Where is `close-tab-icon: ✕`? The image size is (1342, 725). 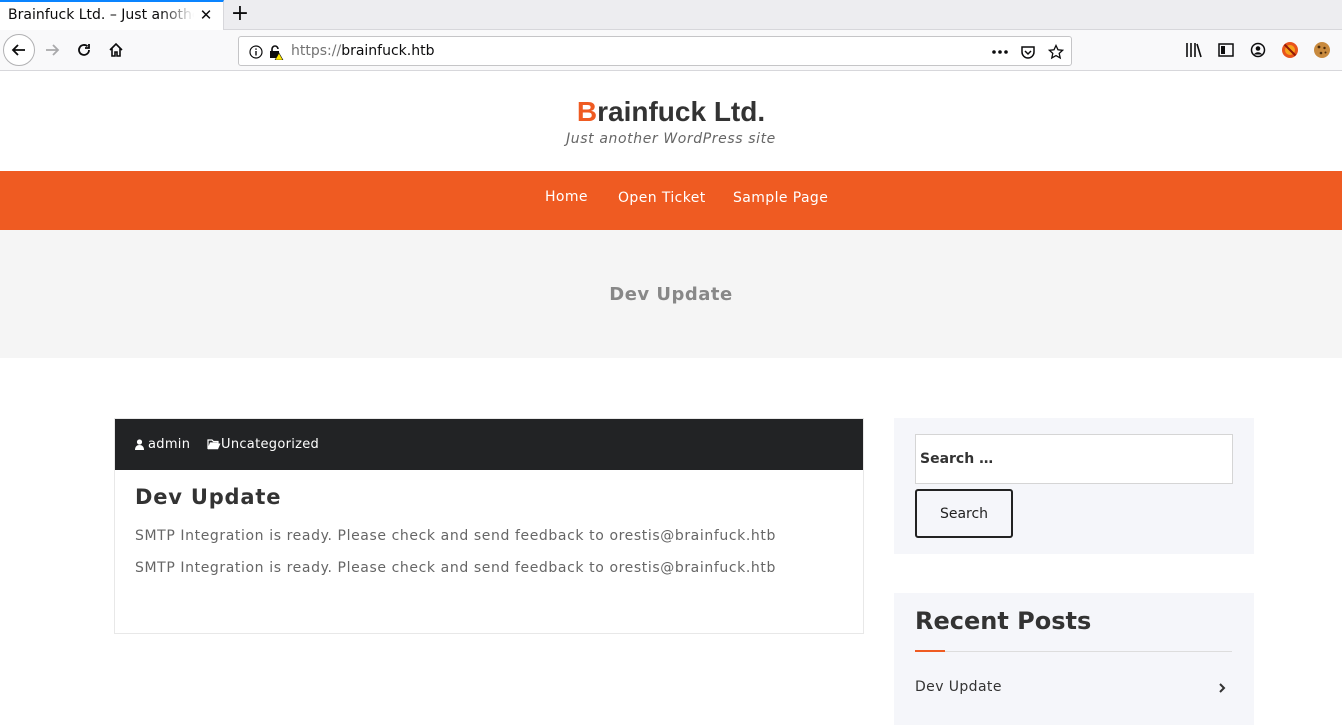 close-tab-icon: ✕ is located at coordinates (206, 15).